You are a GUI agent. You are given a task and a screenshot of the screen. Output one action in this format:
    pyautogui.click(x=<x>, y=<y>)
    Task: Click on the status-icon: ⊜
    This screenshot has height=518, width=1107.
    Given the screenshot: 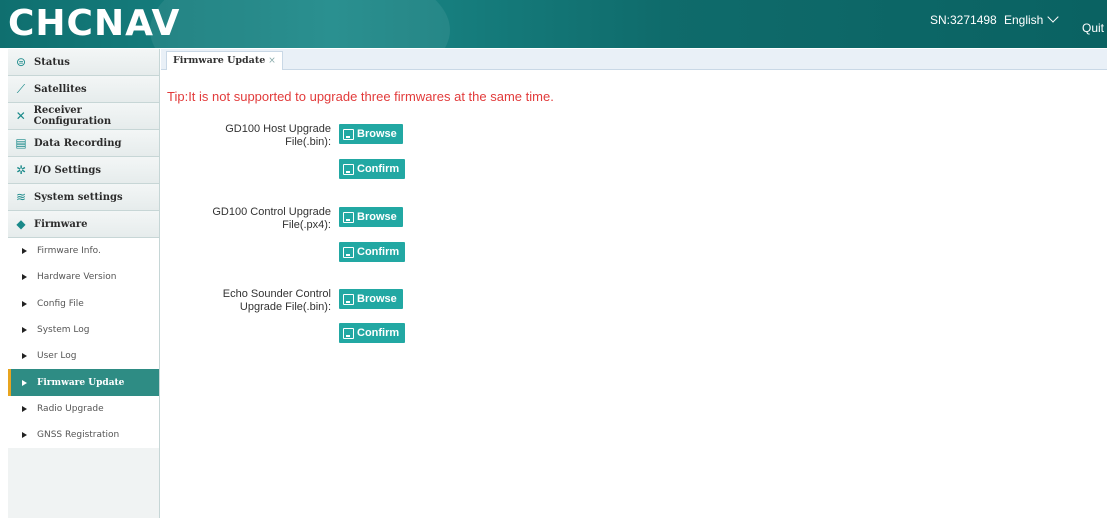 What is the action you would take?
    pyautogui.click(x=21, y=62)
    